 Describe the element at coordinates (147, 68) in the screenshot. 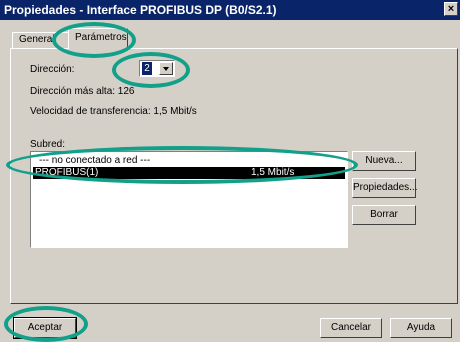

I see `direccion-value: 2` at that location.